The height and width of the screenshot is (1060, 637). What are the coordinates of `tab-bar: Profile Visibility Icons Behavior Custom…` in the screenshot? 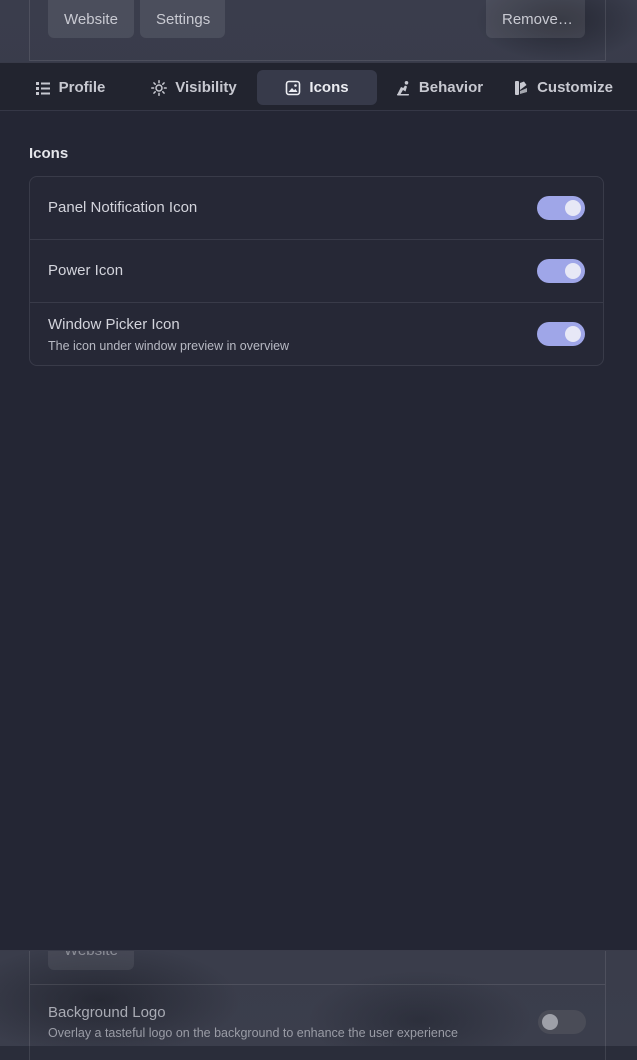 It's located at (318, 87).